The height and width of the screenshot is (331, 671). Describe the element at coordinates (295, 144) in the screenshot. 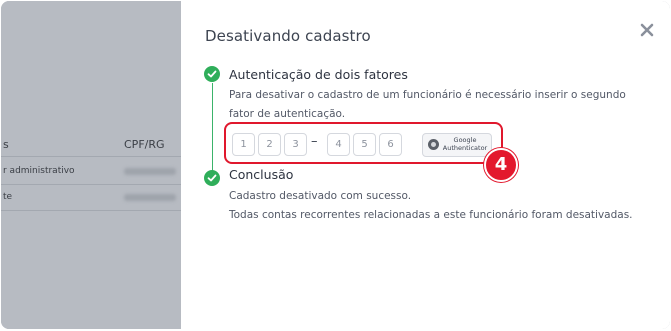

I see `otp-digit-input: 3` at that location.